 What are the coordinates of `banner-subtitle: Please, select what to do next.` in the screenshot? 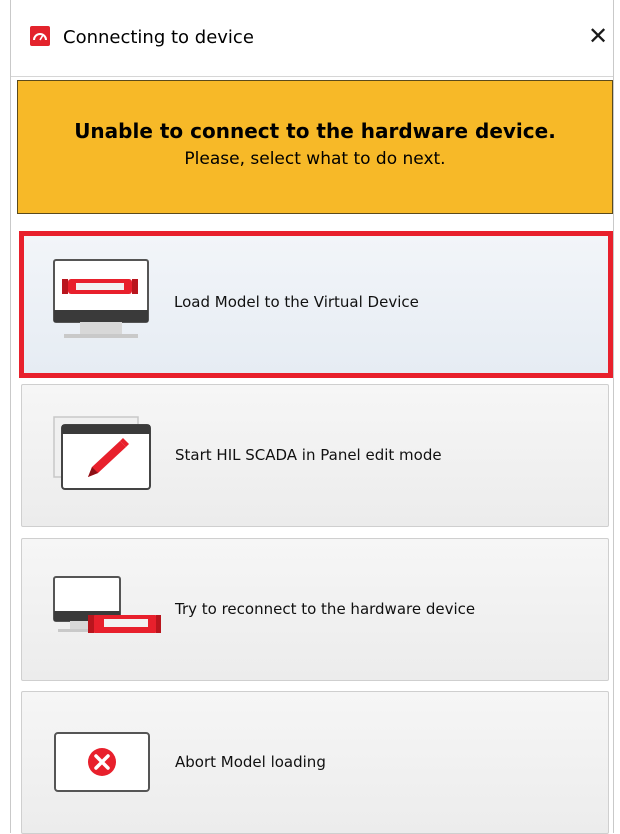 It's located at (315, 159).